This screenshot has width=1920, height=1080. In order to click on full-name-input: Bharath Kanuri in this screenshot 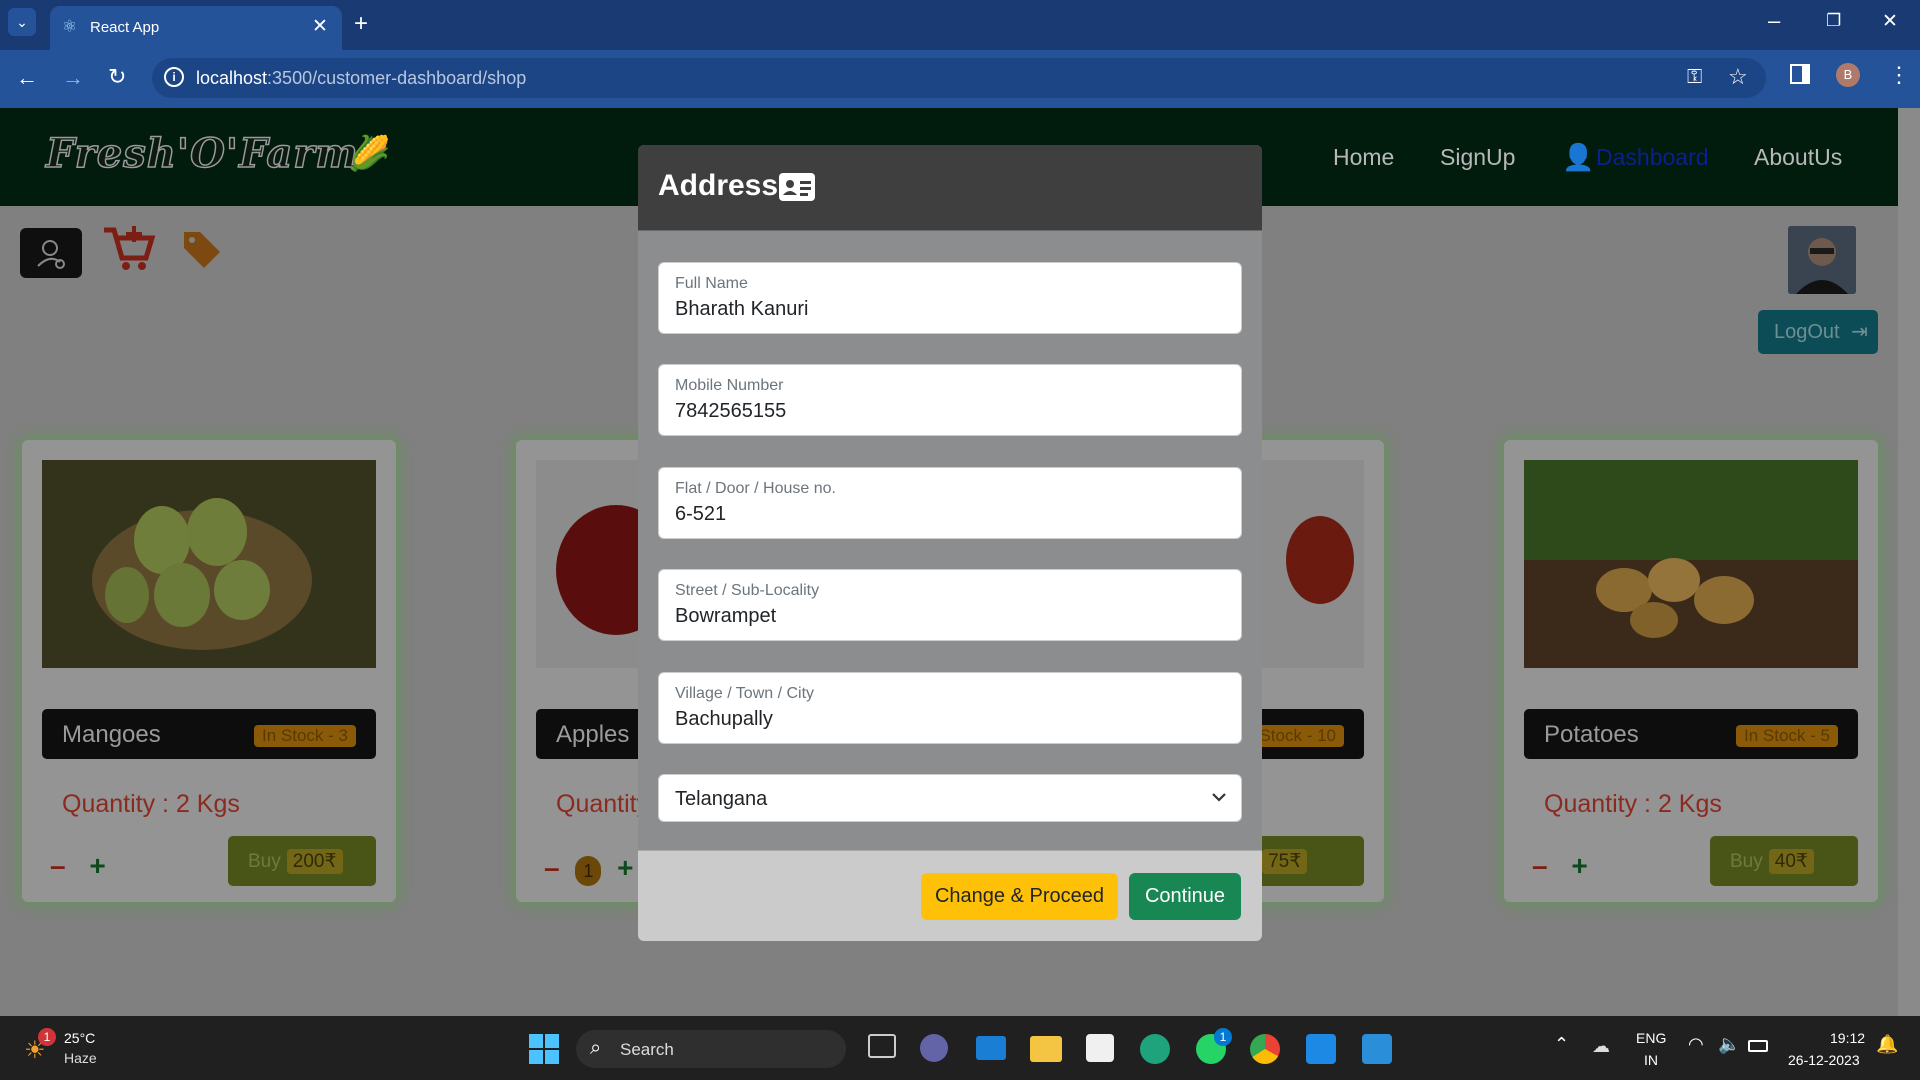, I will do `click(945, 309)`.